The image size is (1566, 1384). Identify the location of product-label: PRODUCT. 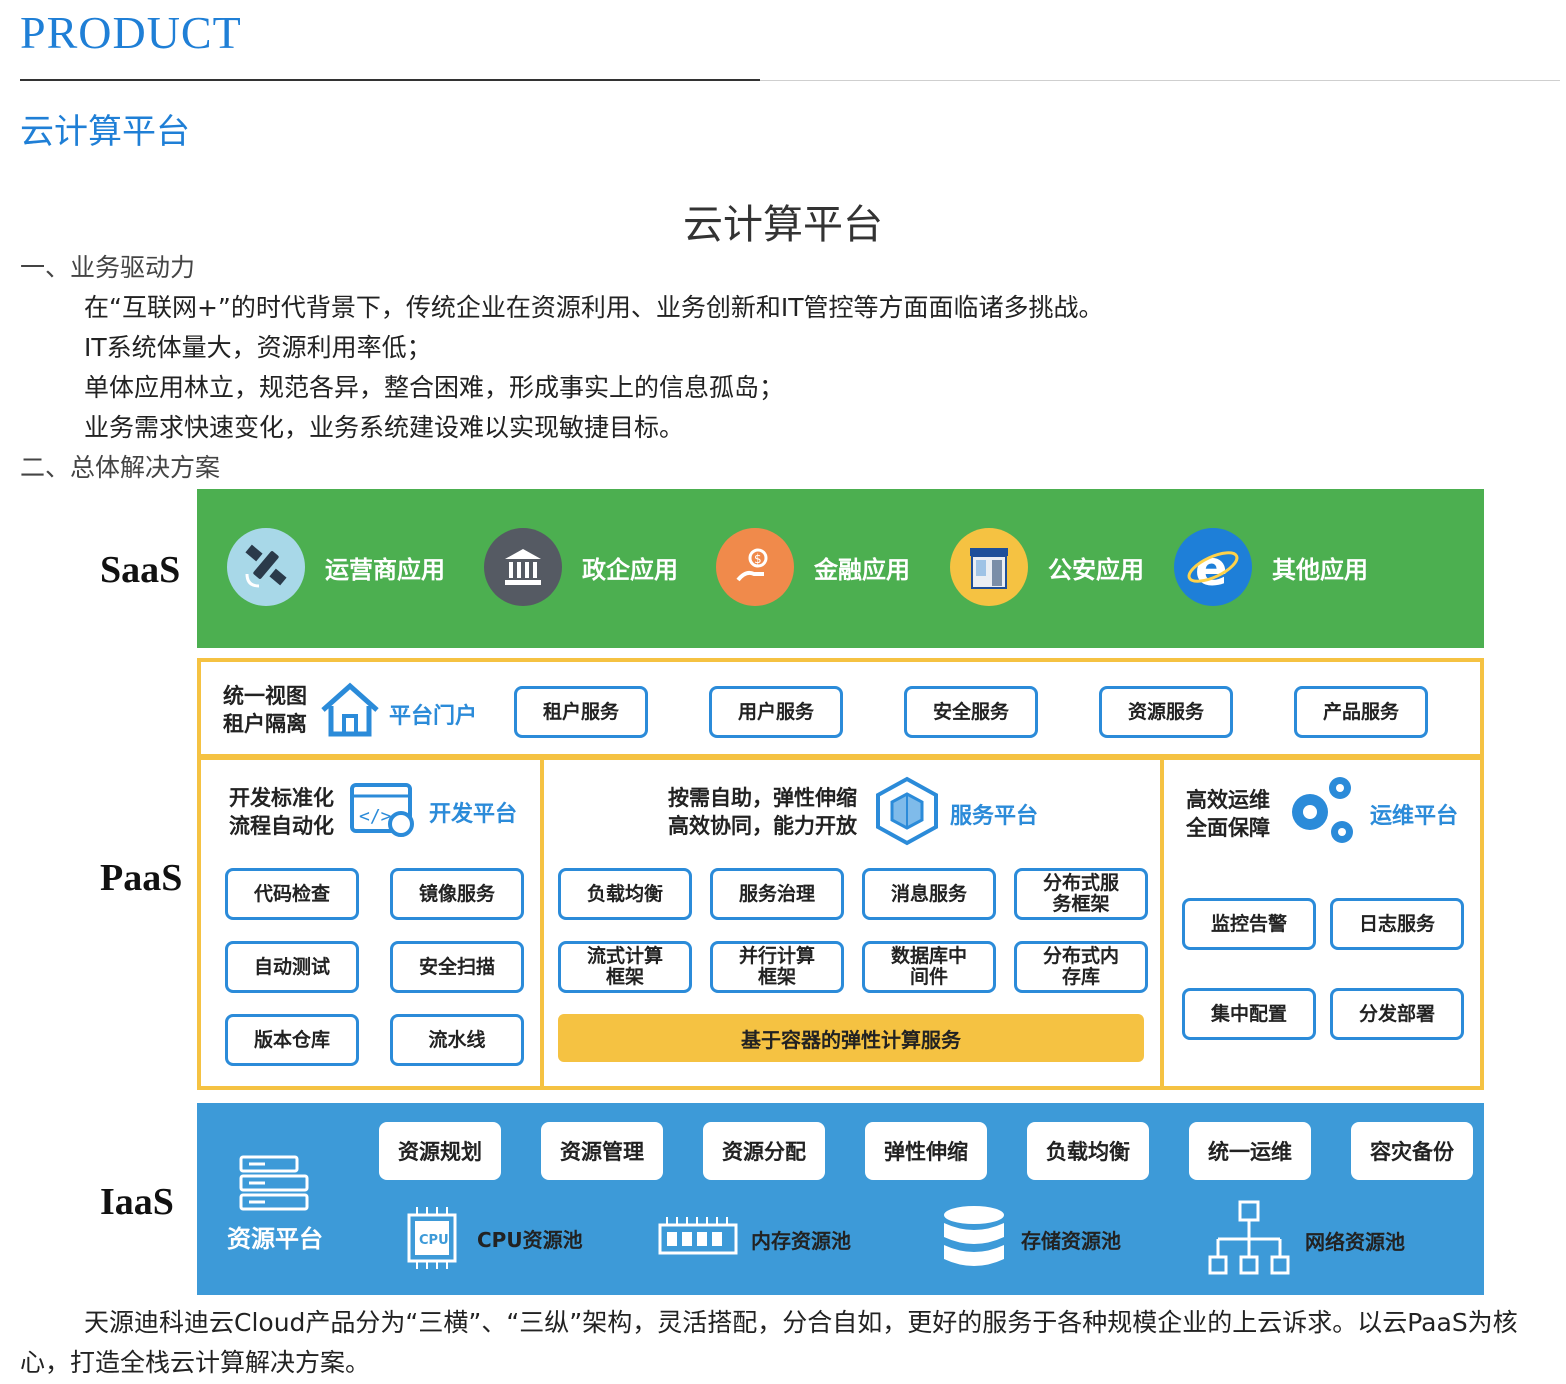
(131, 32).